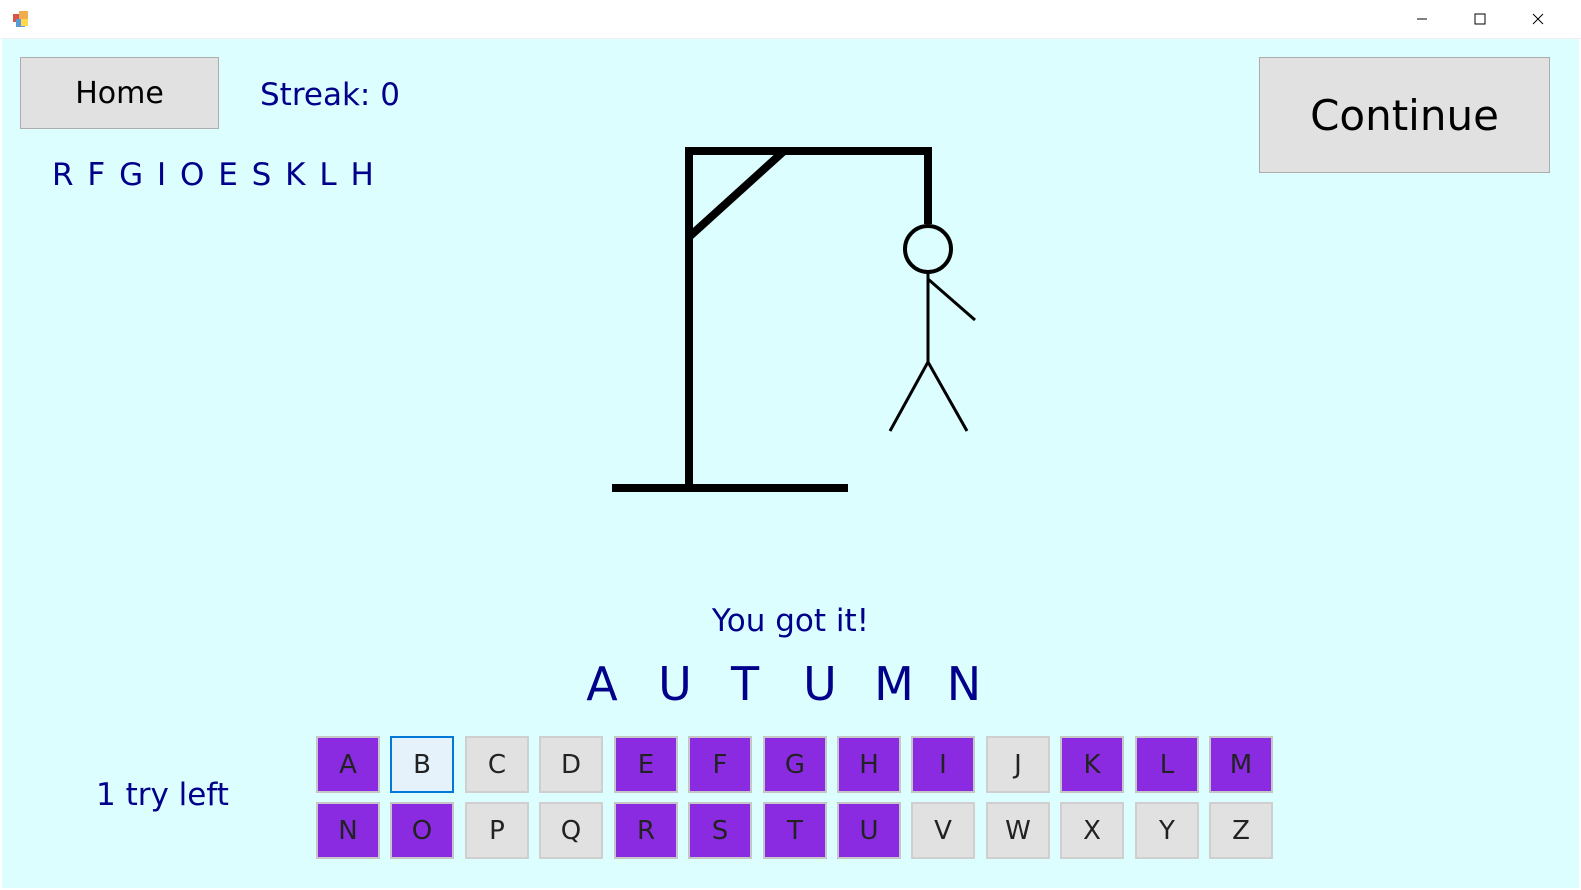  Describe the element at coordinates (422, 830) in the screenshot. I see `key-o: O` at that location.